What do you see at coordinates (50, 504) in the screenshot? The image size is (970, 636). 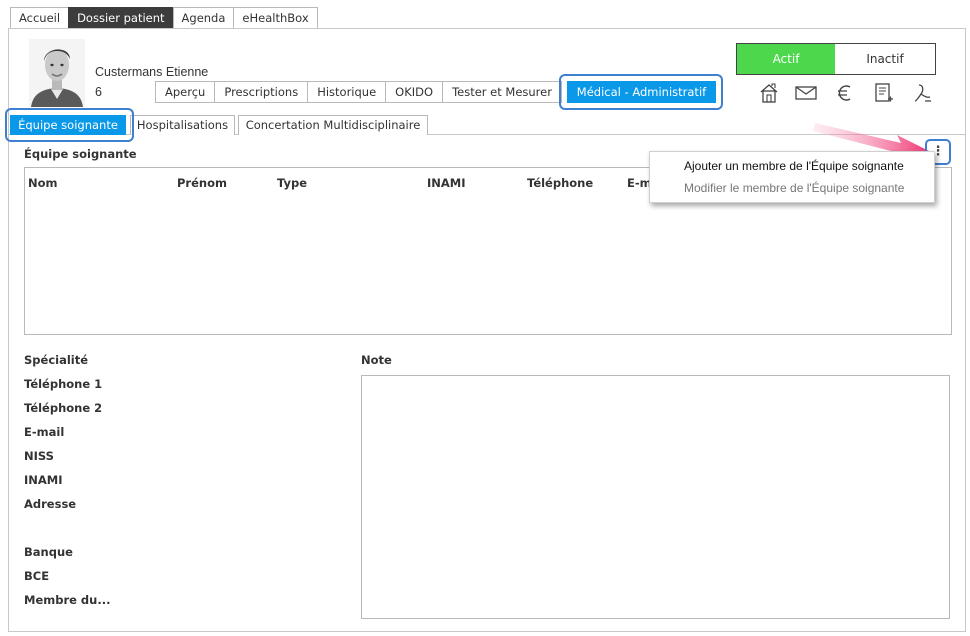 I see `label-adresse: Adresse` at bounding box center [50, 504].